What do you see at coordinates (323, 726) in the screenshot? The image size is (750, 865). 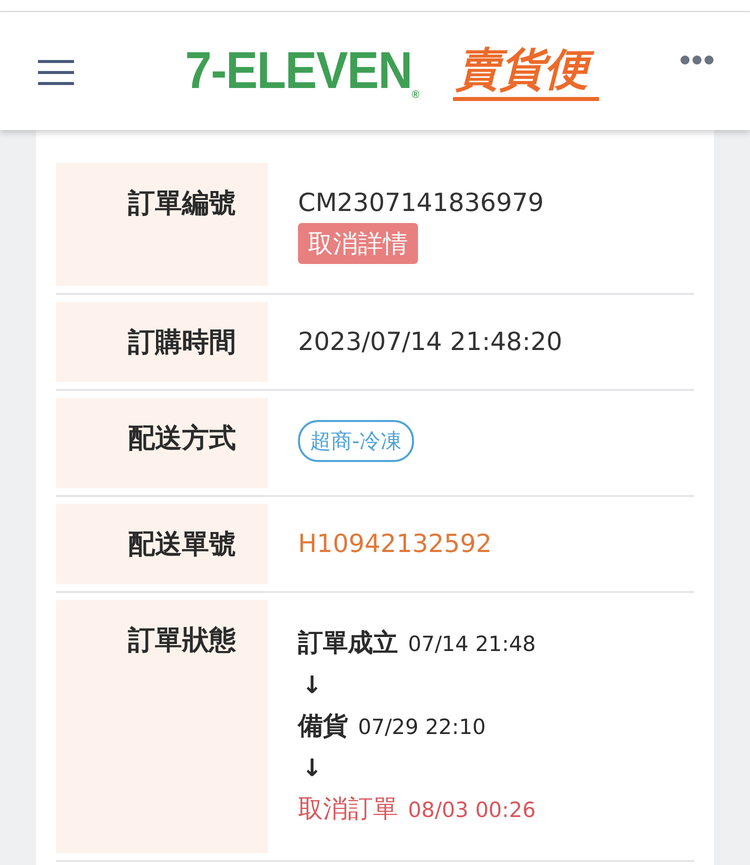 I see `status-label: 備貨` at bounding box center [323, 726].